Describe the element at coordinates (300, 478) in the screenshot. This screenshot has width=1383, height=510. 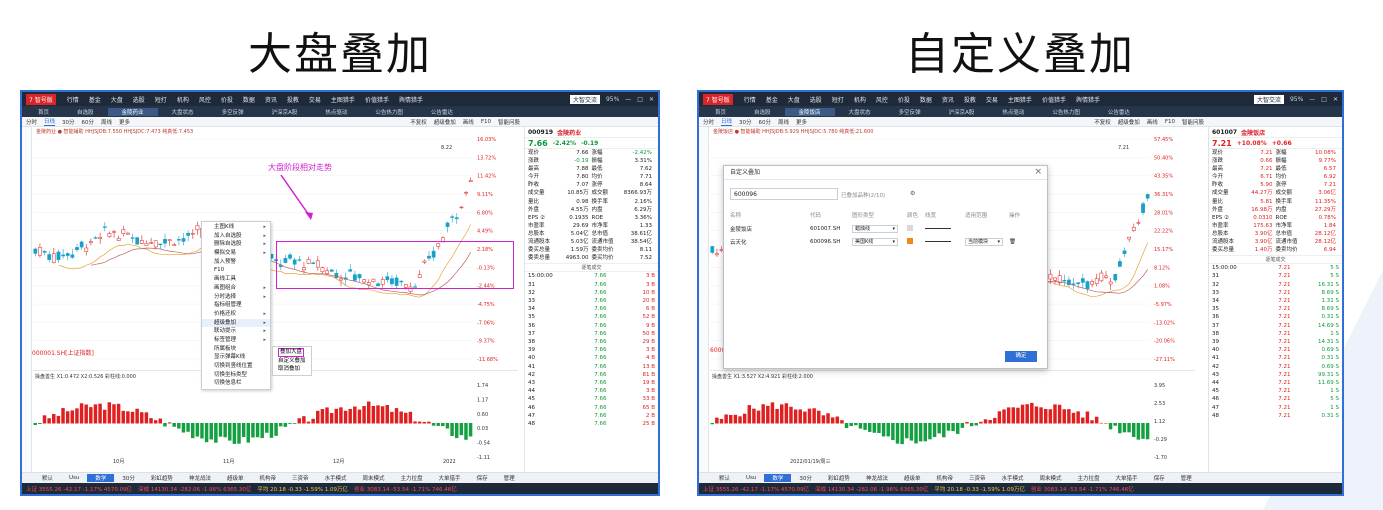
I see `indicator-tab: 三资帝` at that location.